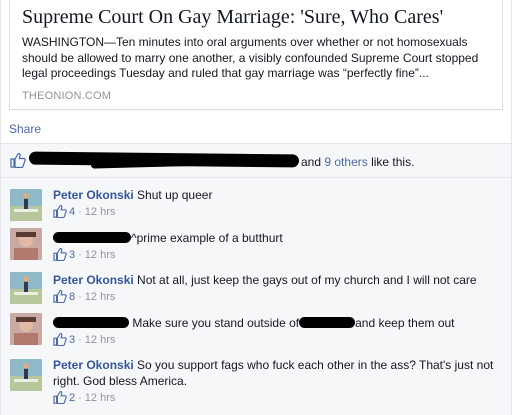  Describe the element at coordinates (84, 398) in the screenshot. I see `comment-meta: 2 · 12 hrs` at that location.